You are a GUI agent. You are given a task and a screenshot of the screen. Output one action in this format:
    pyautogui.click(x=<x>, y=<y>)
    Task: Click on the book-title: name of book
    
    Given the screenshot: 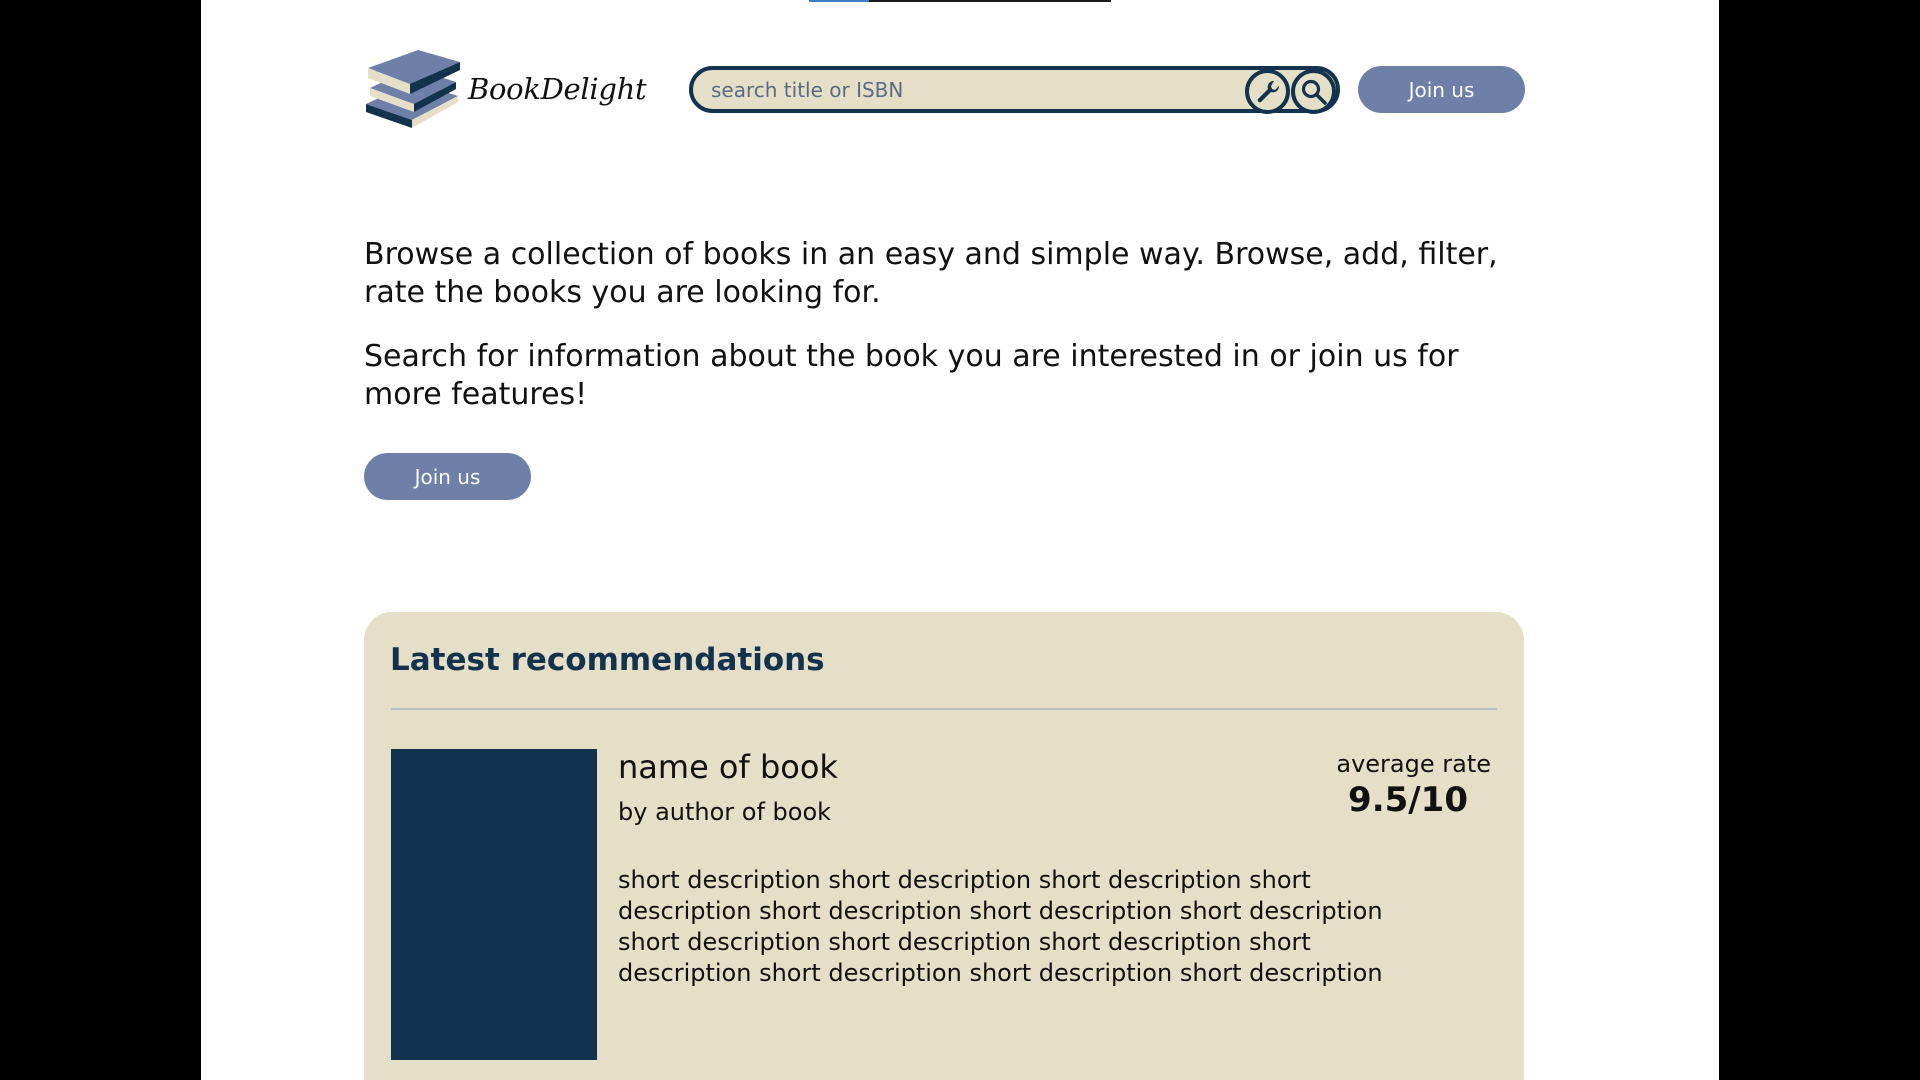 What is the action you would take?
    pyautogui.click(x=728, y=767)
    